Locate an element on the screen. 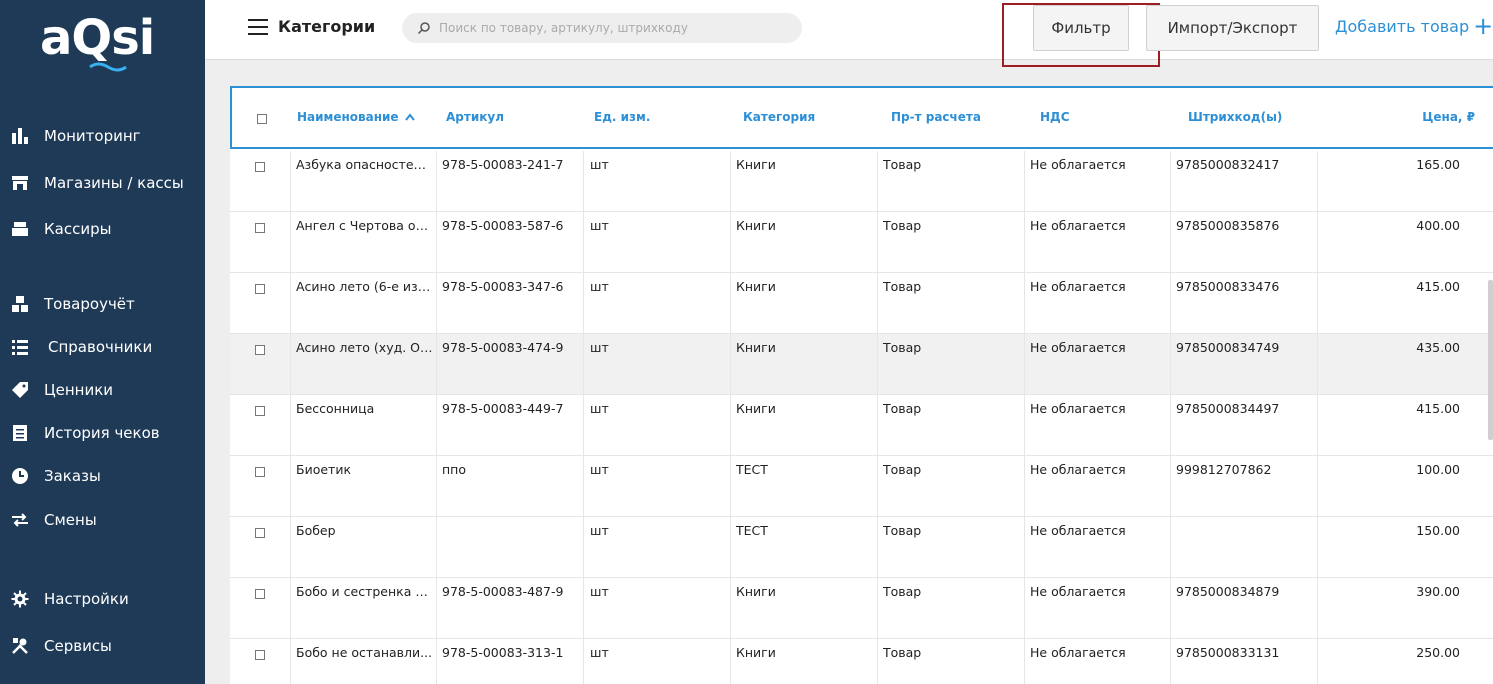 This screenshot has height=684, width=1493. column-header-unit: Ед. изм. is located at coordinates (622, 117).